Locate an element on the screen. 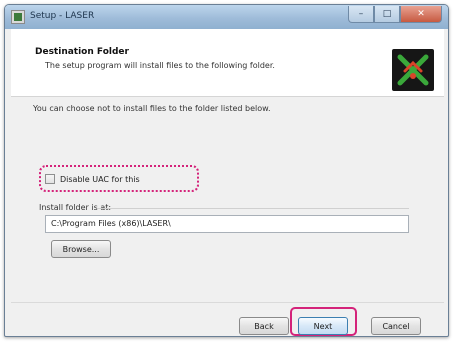 The height and width of the screenshot is (345, 453). logo-mark-icon is located at coordinates (413, 70).